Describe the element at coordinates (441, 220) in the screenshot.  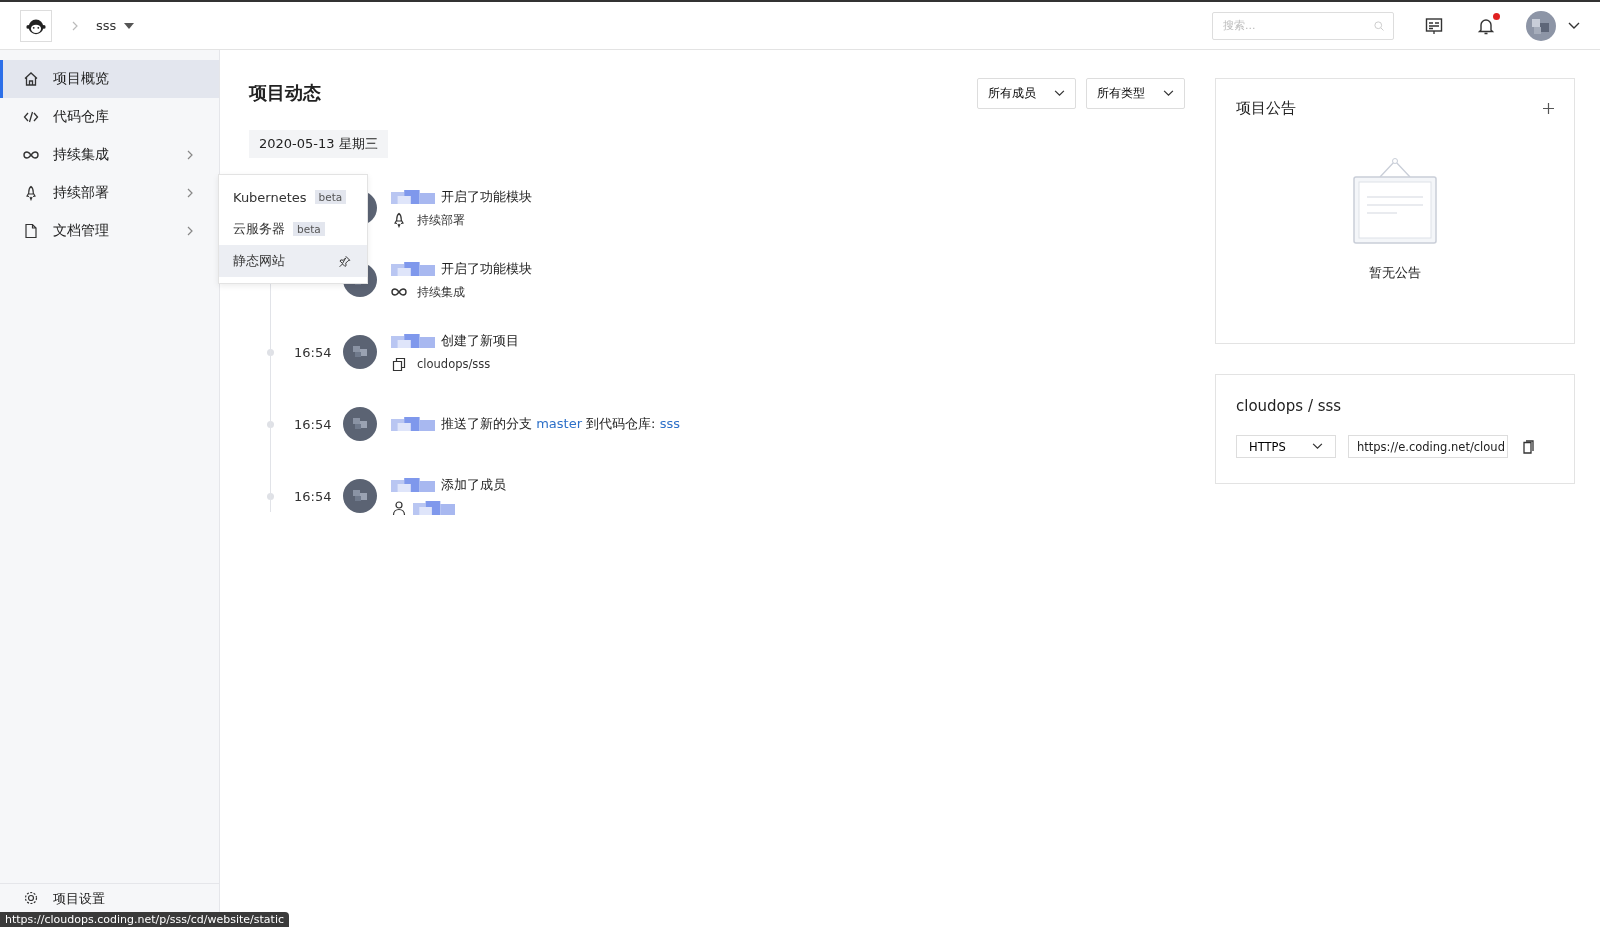
I see `event-detail: 持续部署` at that location.